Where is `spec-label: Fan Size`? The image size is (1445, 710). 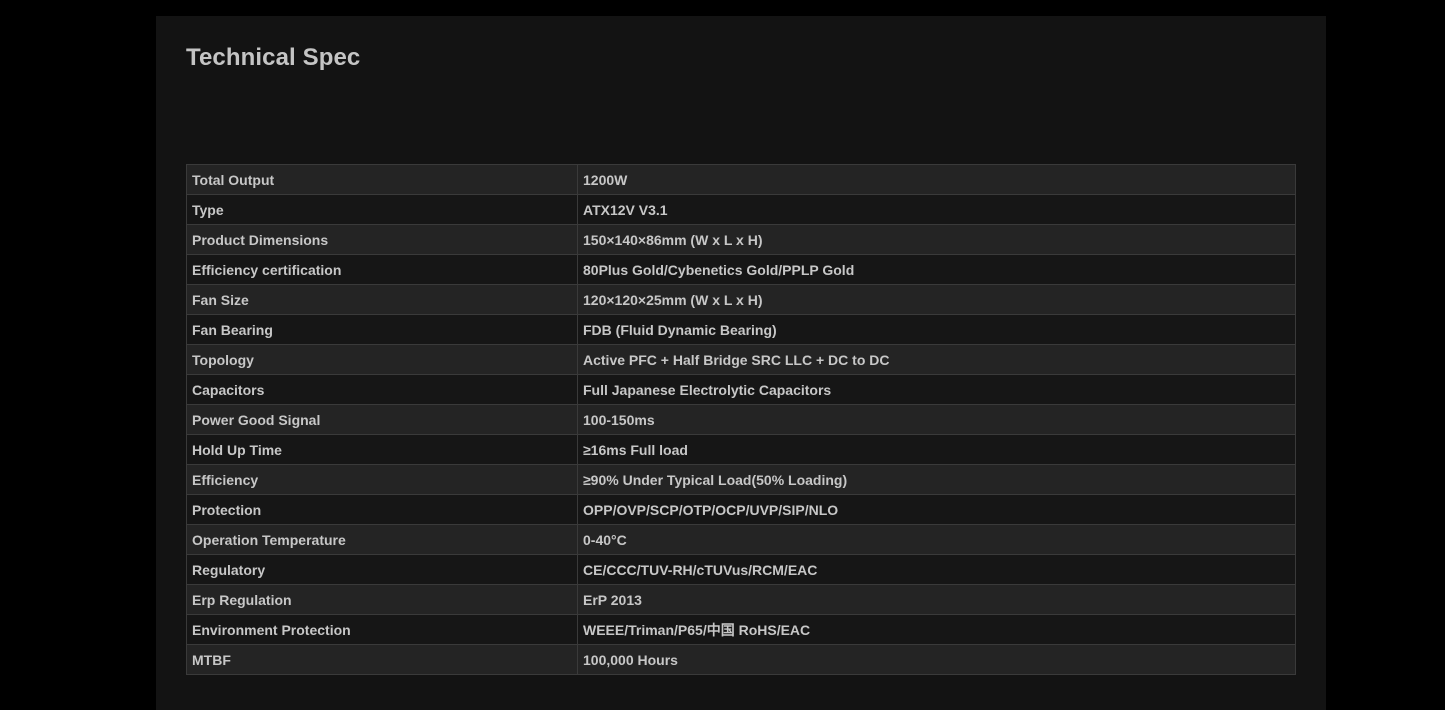
spec-label: Fan Size is located at coordinates (382, 299).